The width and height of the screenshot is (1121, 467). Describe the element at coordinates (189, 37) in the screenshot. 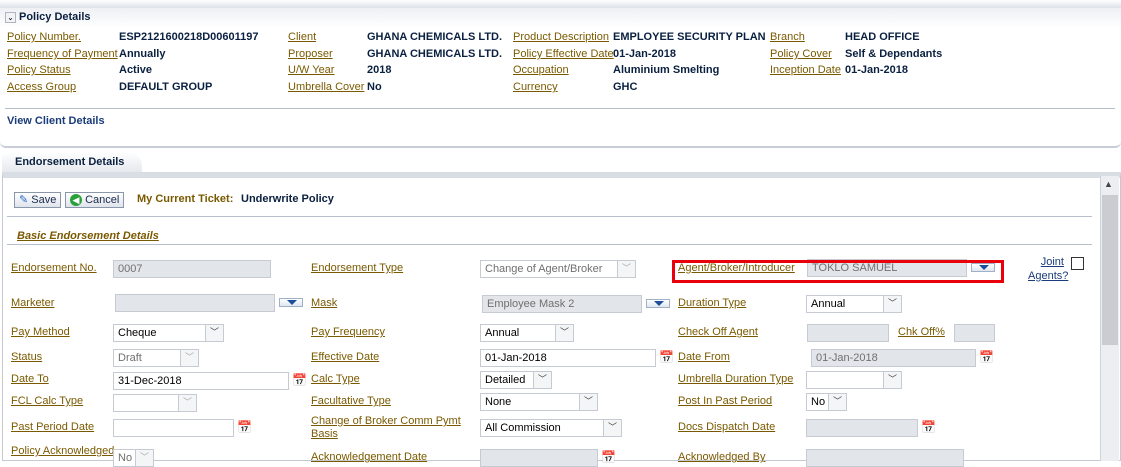

I see `policy-field-value: ESP2121600218D00601197` at that location.